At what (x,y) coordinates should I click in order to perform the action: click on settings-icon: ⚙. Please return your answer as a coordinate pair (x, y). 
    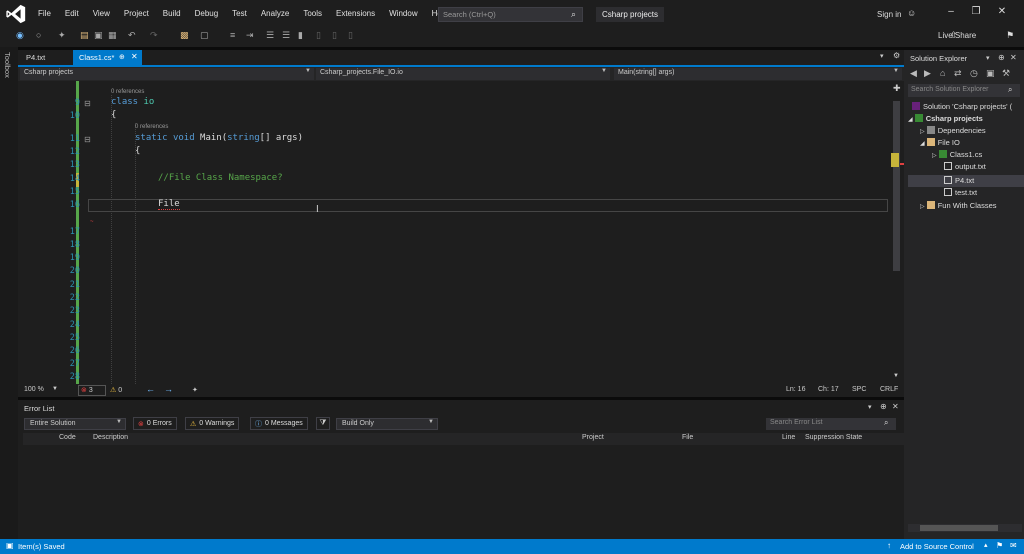
    Looking at the image, I should click on (896, 55).